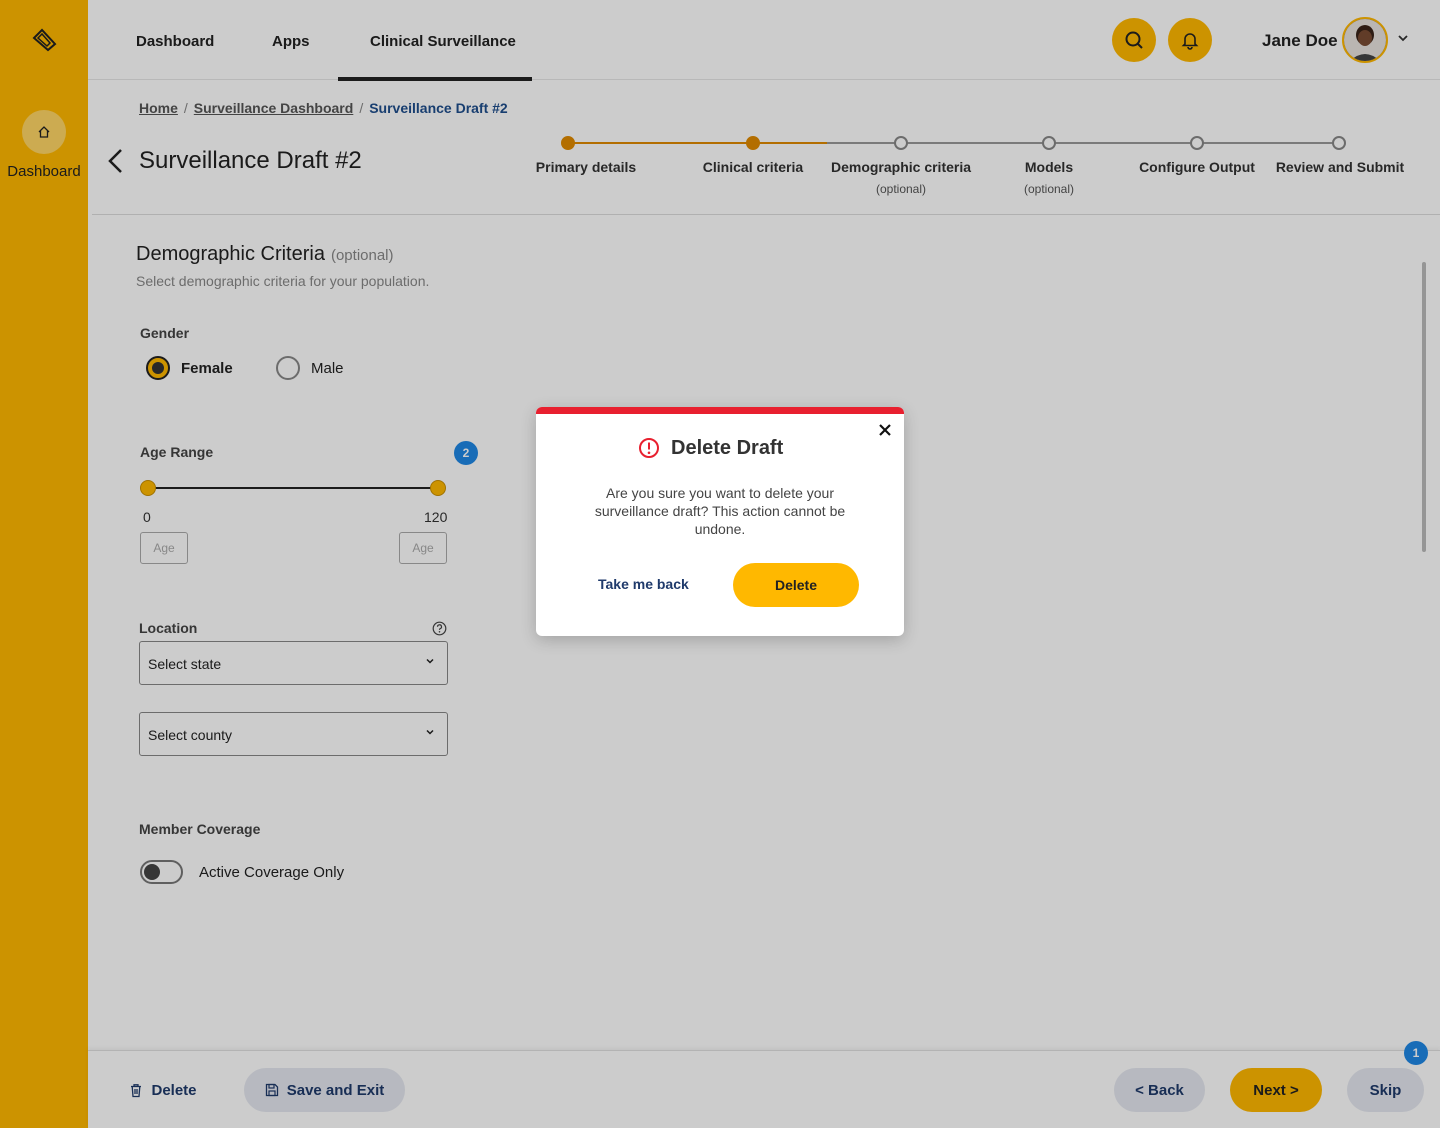 The width and height of the screenshot is (1440, 1128). What do you see at coordinates (796, 585) in the screenshot?
I see `confirm-delete-button: Delete` at bounding box center [796, 585].